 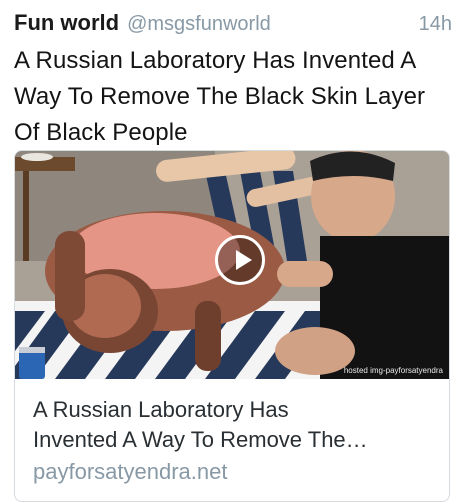 I want to click on user-handle: @msgsfunworld, so click(x=199, y=24).